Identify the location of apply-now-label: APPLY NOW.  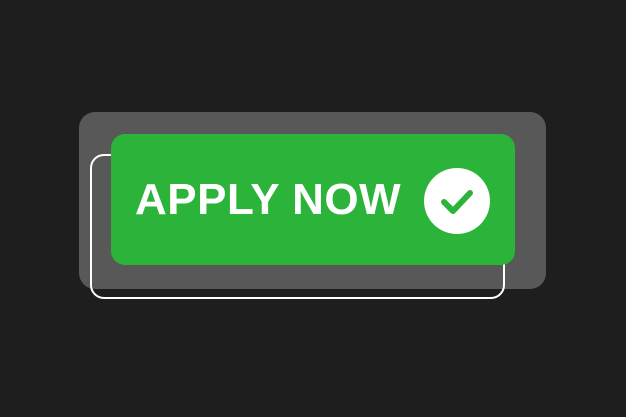
(268, 199).